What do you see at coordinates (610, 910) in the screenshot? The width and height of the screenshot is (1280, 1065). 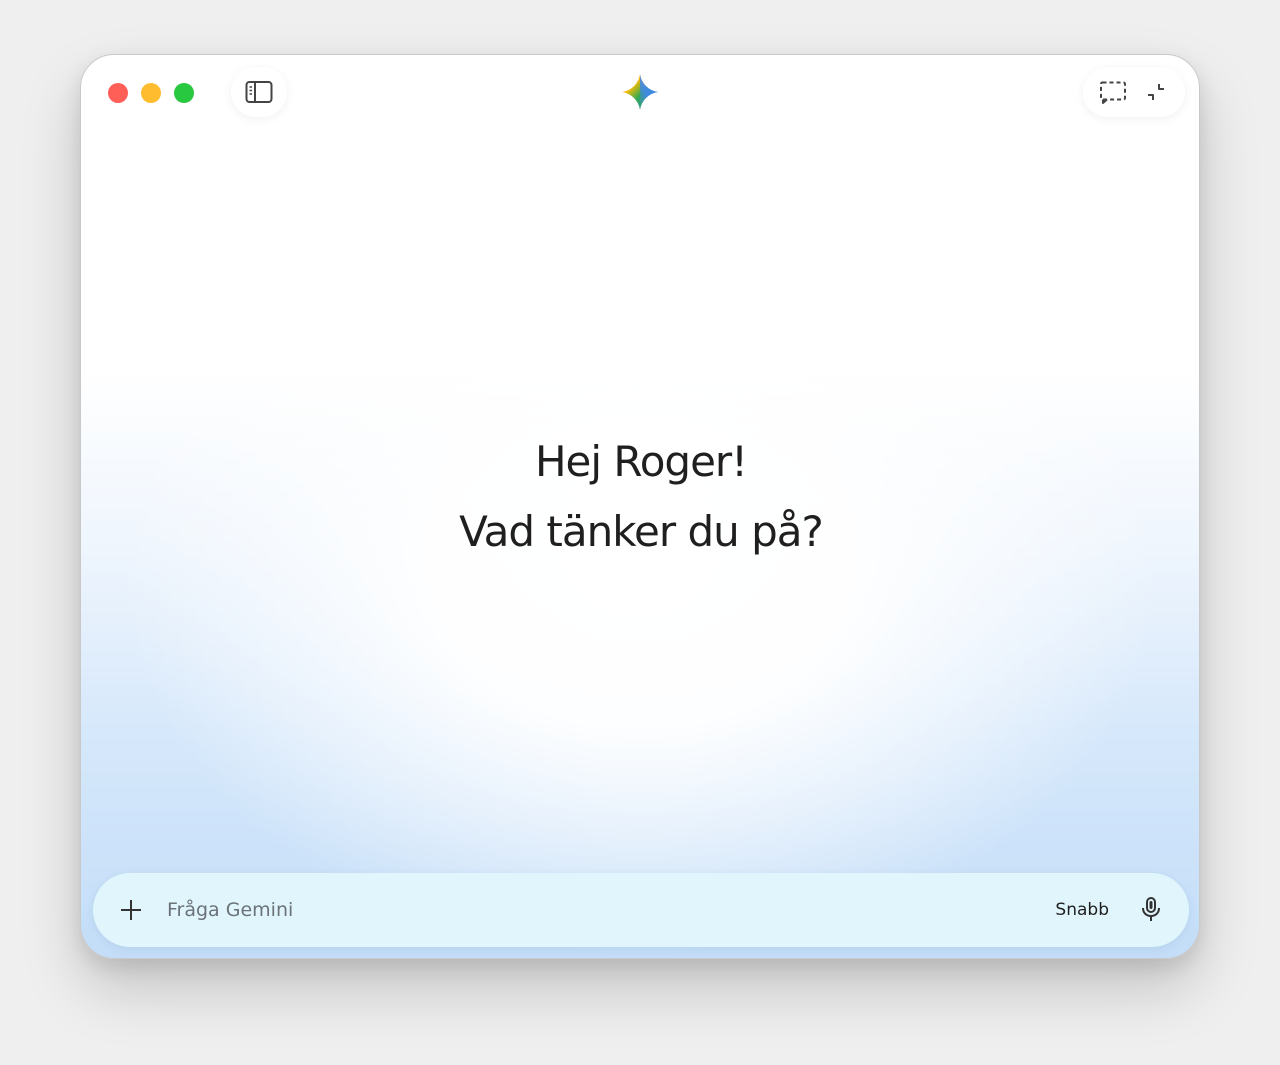 I see `prompt-input` at bounding box center [610, 910].